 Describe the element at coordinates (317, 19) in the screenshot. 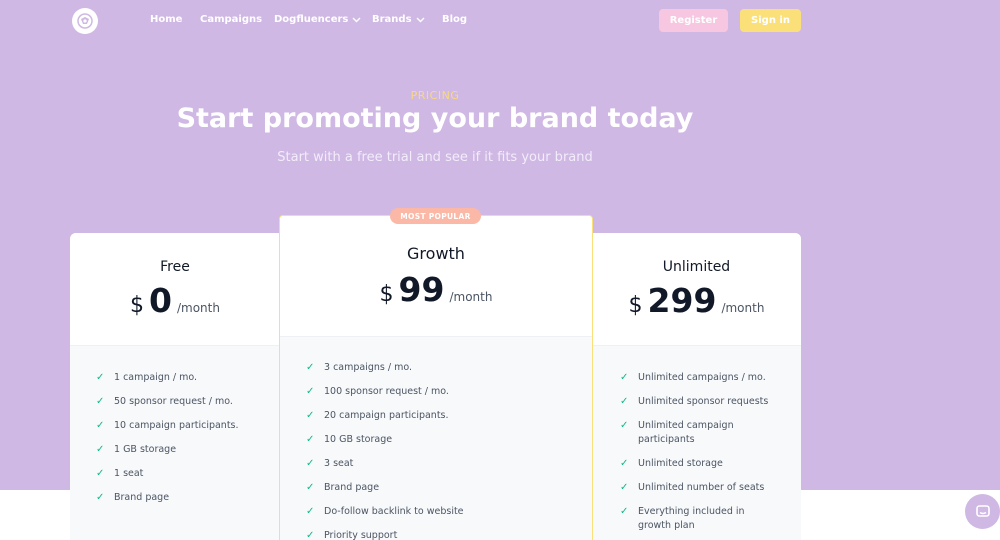

I see `nav-dogfluencers: Dogfluencers` at that location.